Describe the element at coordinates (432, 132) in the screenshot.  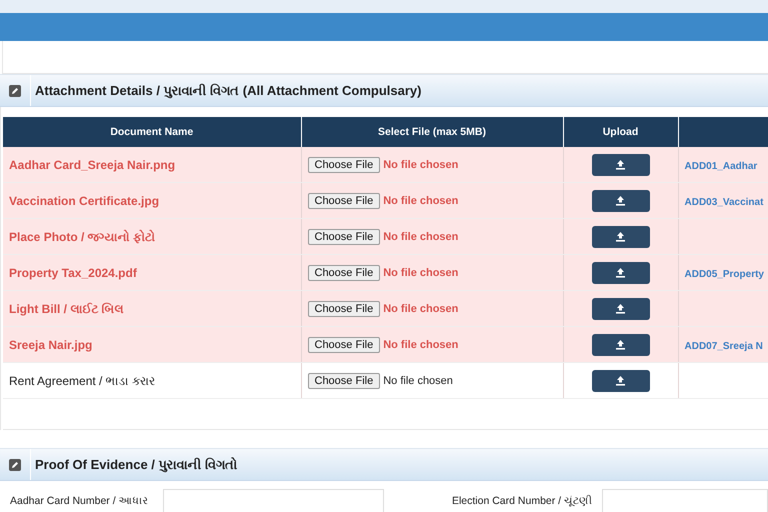
I see `column-header: Select File (max 5MB)` at that location.